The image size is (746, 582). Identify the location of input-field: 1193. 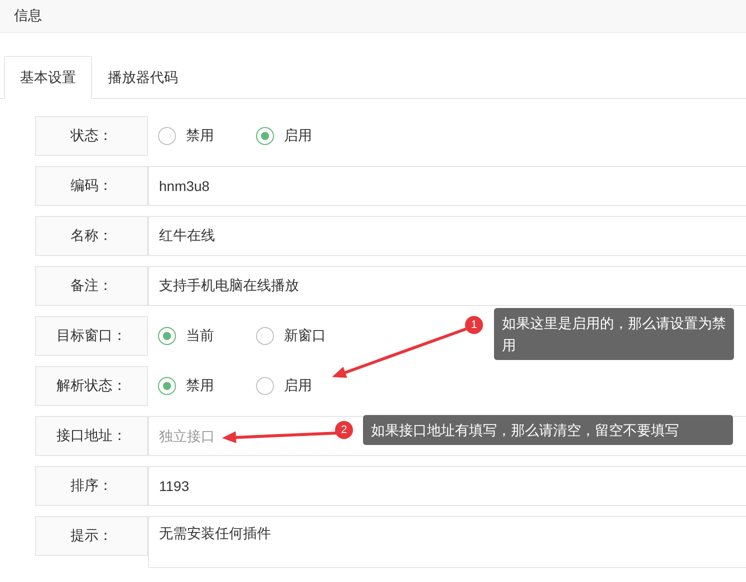
(447, 486).